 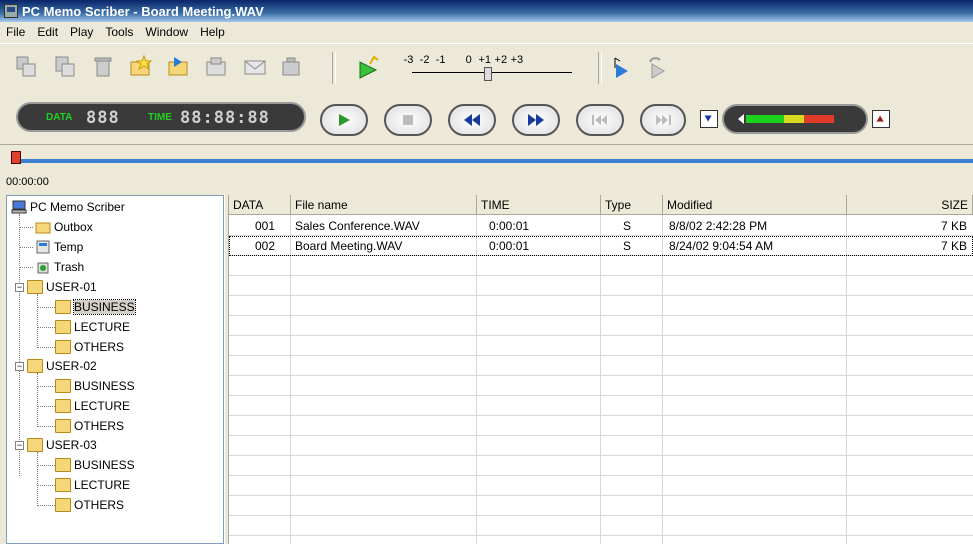 What do you see at coordinates (59, 267) in the screenshot?
I see `tree-item-trash: Trash` at bounding box center [59, 267].